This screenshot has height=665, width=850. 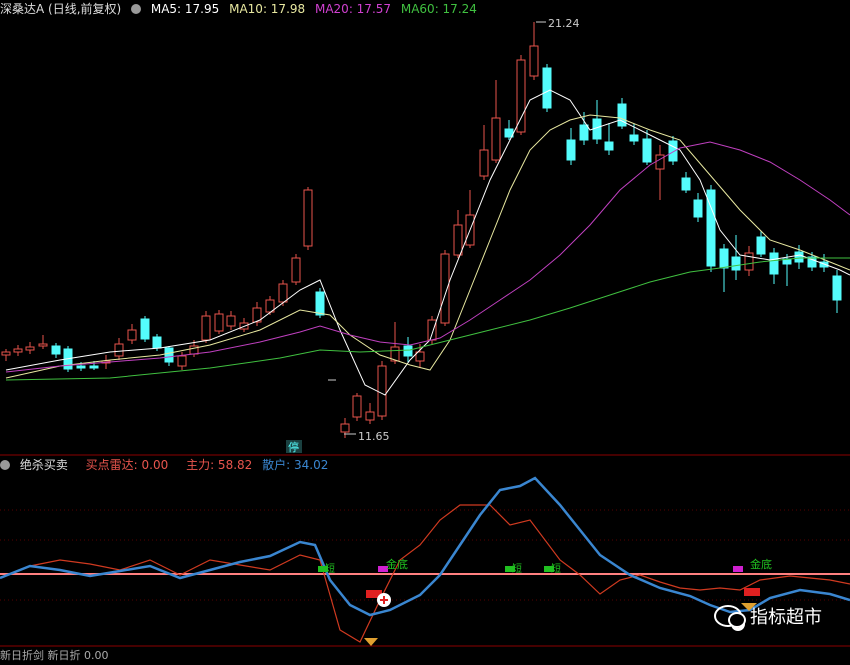 What do you see at coordinates (425, 555) in the screenshot?
I see `indicator-gridlines` at bounding box center [425, 555].